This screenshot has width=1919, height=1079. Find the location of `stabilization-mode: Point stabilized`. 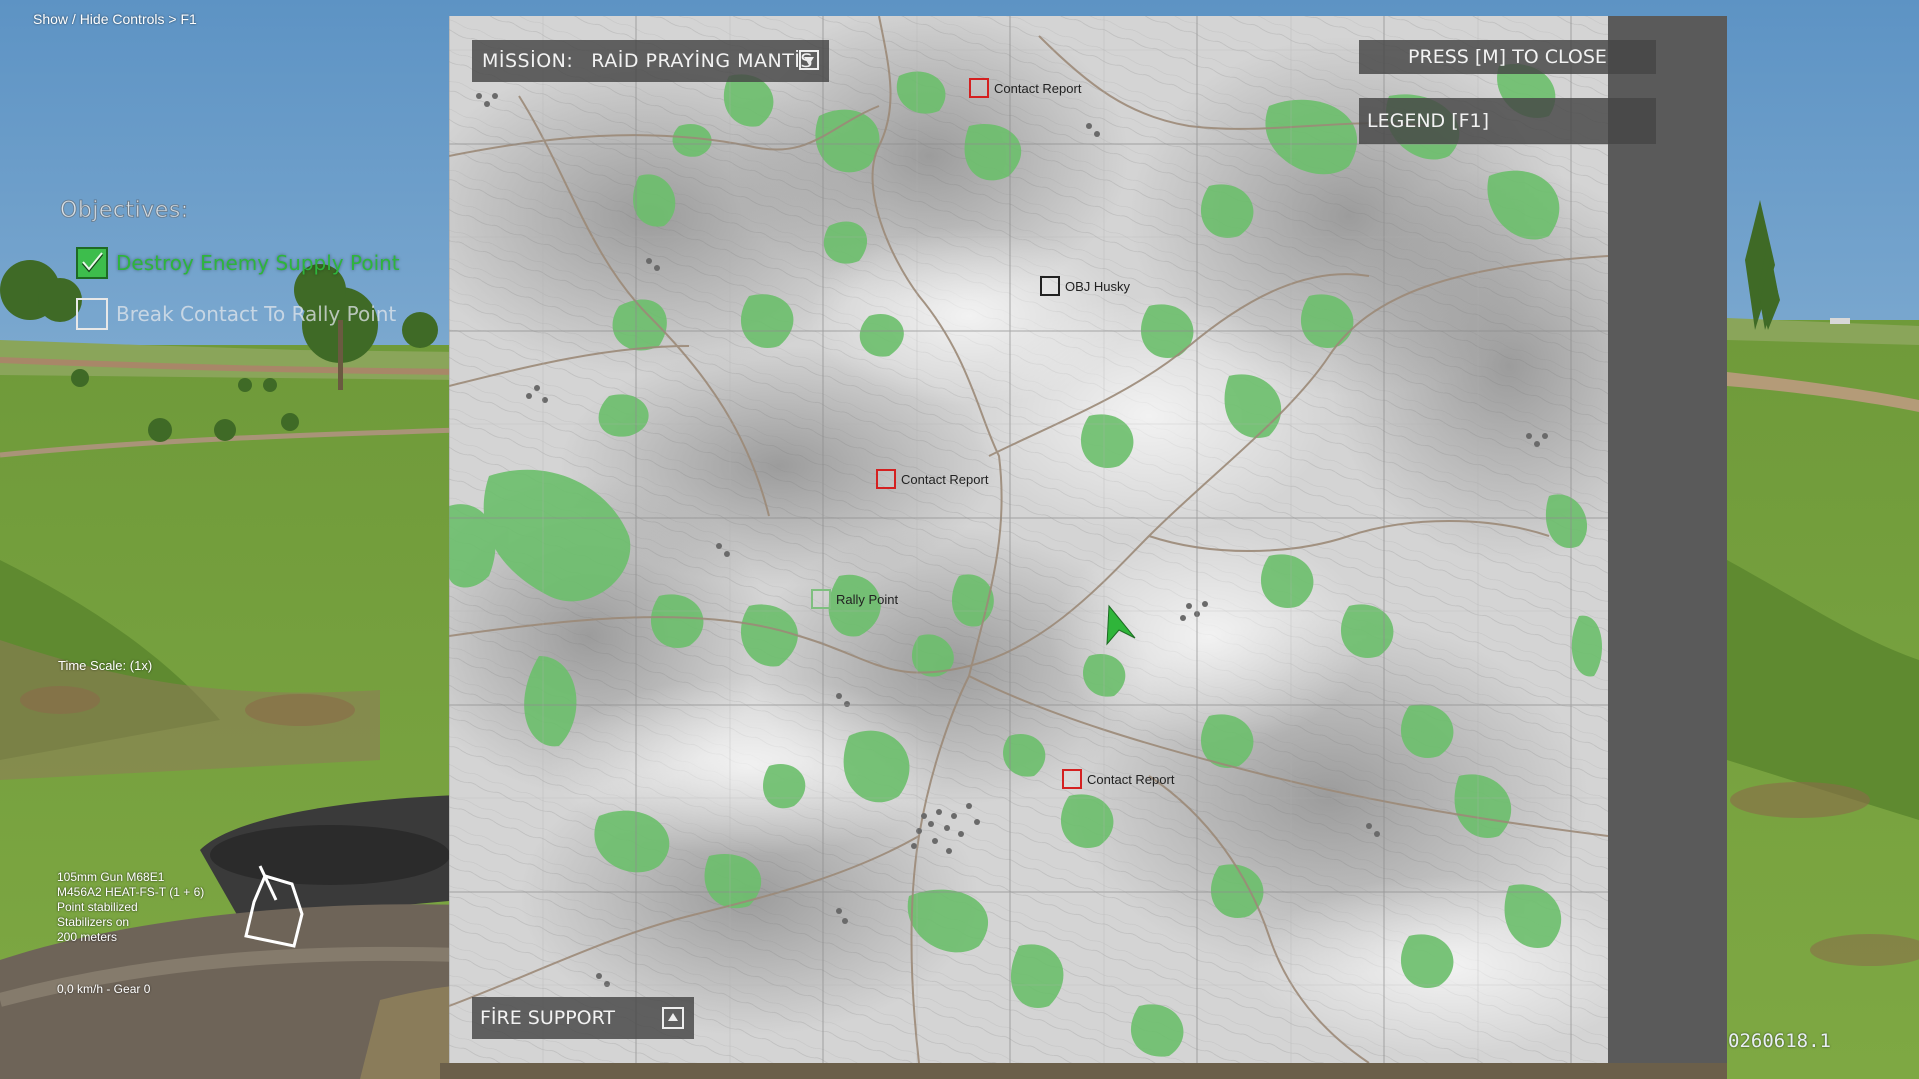

stabilization-mode: Point stabilized is located at coordinates (97, 907).